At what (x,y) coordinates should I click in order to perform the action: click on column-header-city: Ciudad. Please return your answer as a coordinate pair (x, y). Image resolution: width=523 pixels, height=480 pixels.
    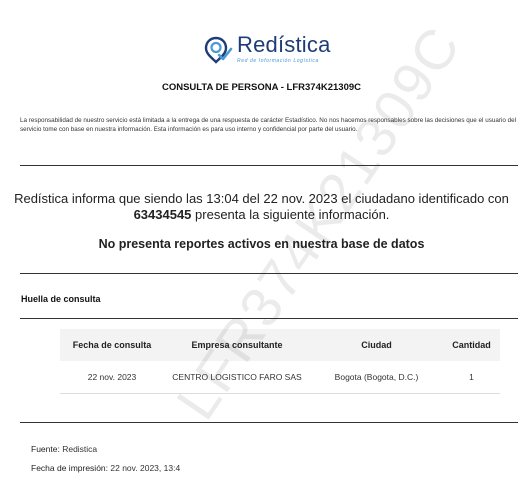
    Looking at the image, I should click on (376, 345).